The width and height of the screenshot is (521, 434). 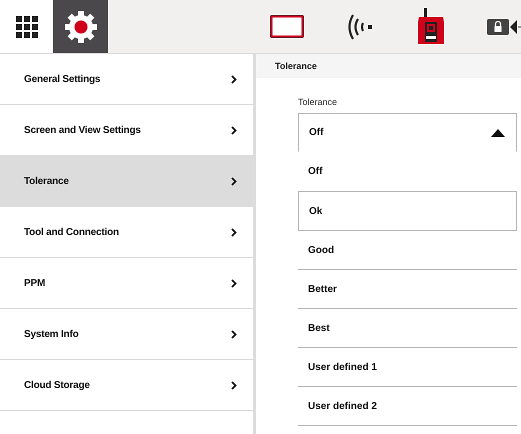 What do you see at coordinates (359, 26) in the screenshot?
I see `signal-icon` at bounding box center [359, 26].